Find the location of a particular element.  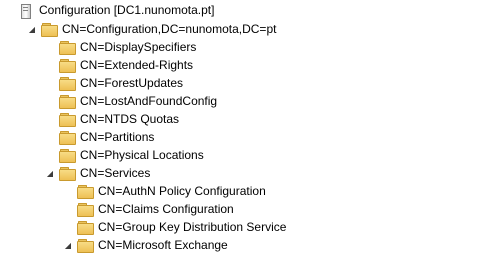

tree-node-displayspecifiers: CN=DisplaySpecifiers is located at coordinates (127, 47).